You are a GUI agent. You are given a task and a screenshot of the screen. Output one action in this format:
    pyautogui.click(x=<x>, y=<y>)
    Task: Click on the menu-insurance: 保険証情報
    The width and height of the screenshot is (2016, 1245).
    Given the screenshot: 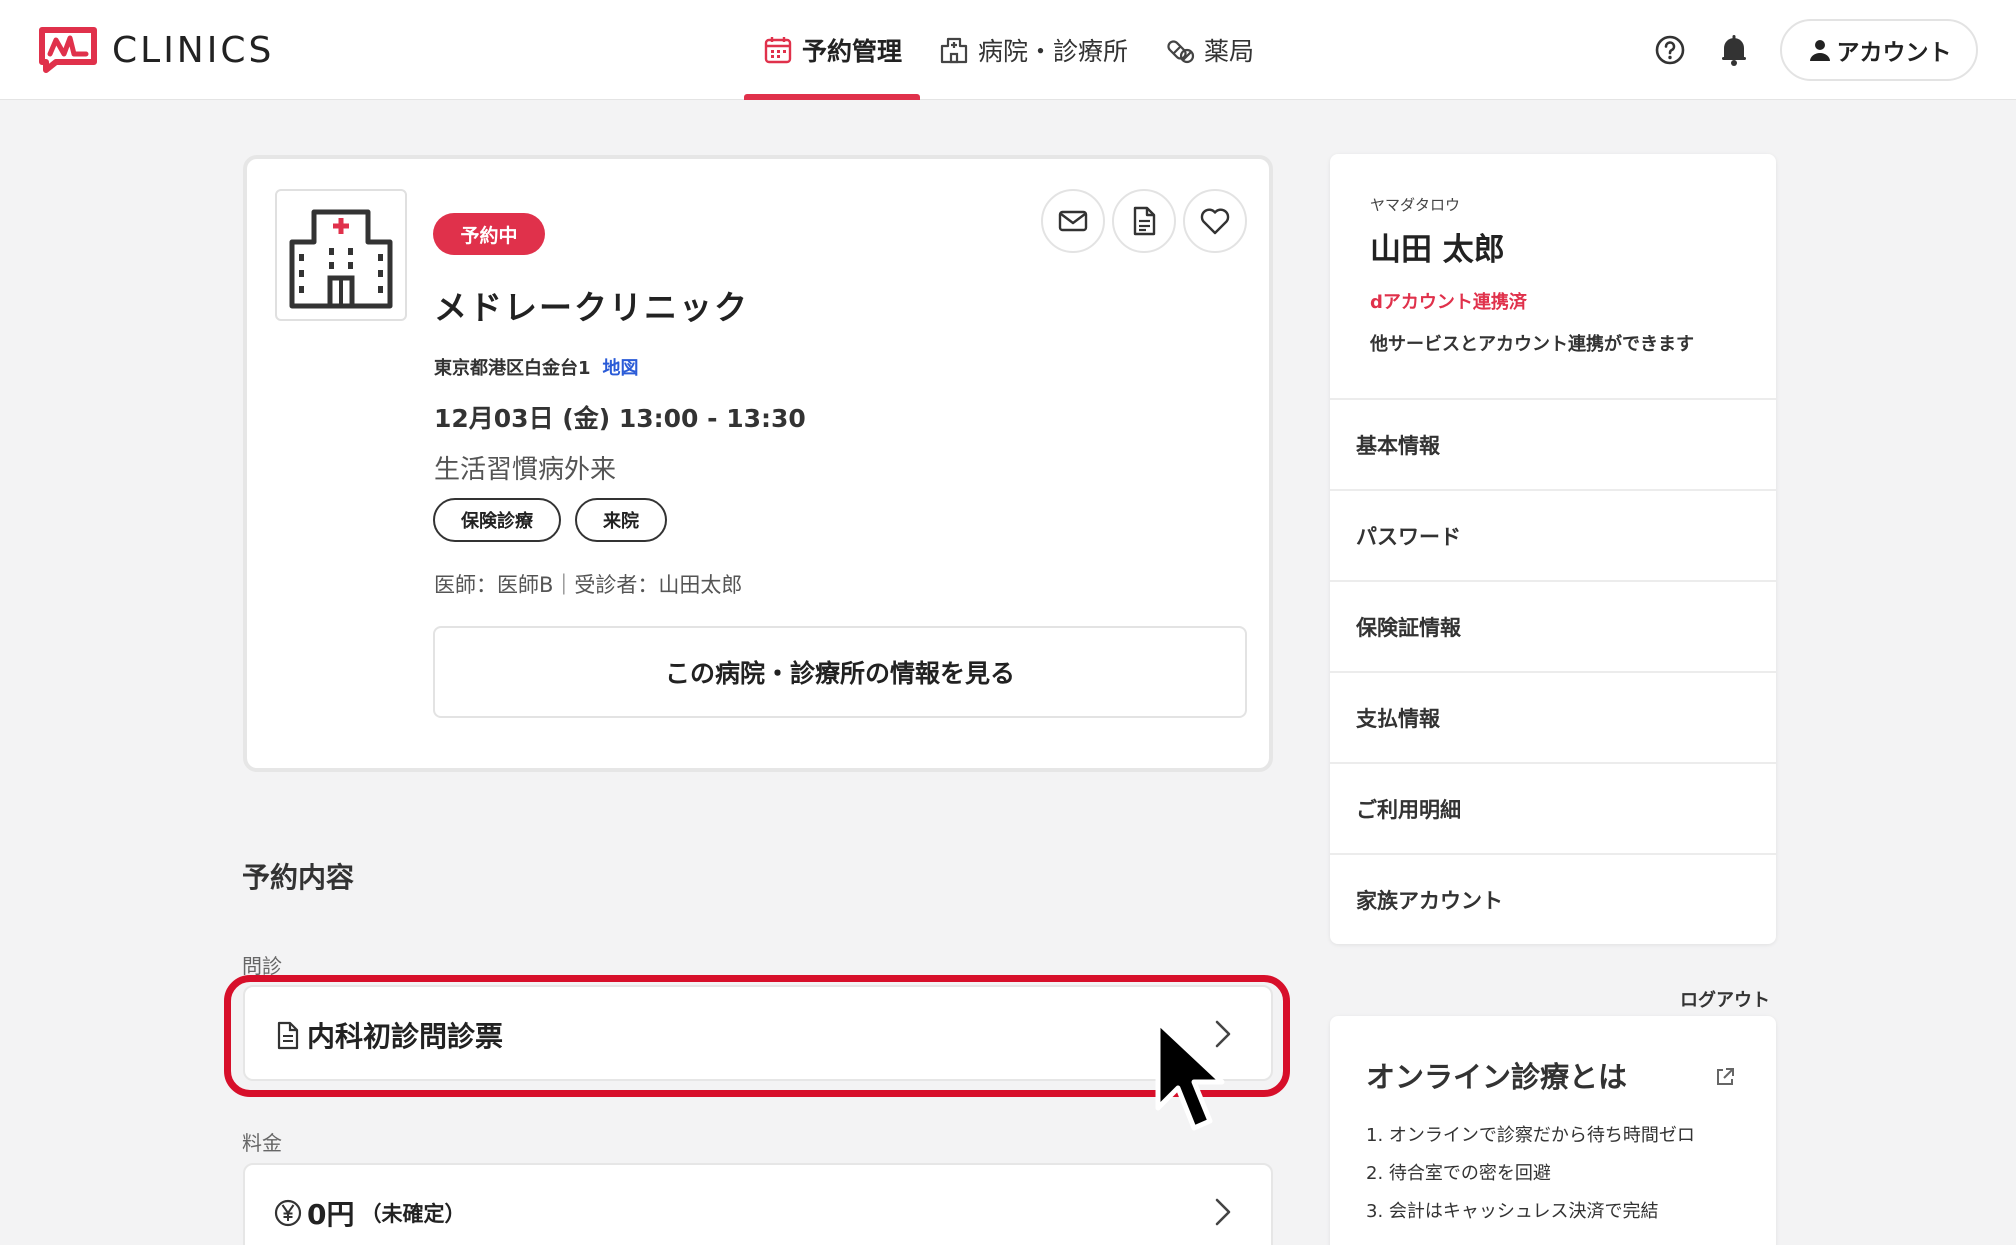 What is the action you would take?
    pyautogui.click(x=1553, y=625)
    